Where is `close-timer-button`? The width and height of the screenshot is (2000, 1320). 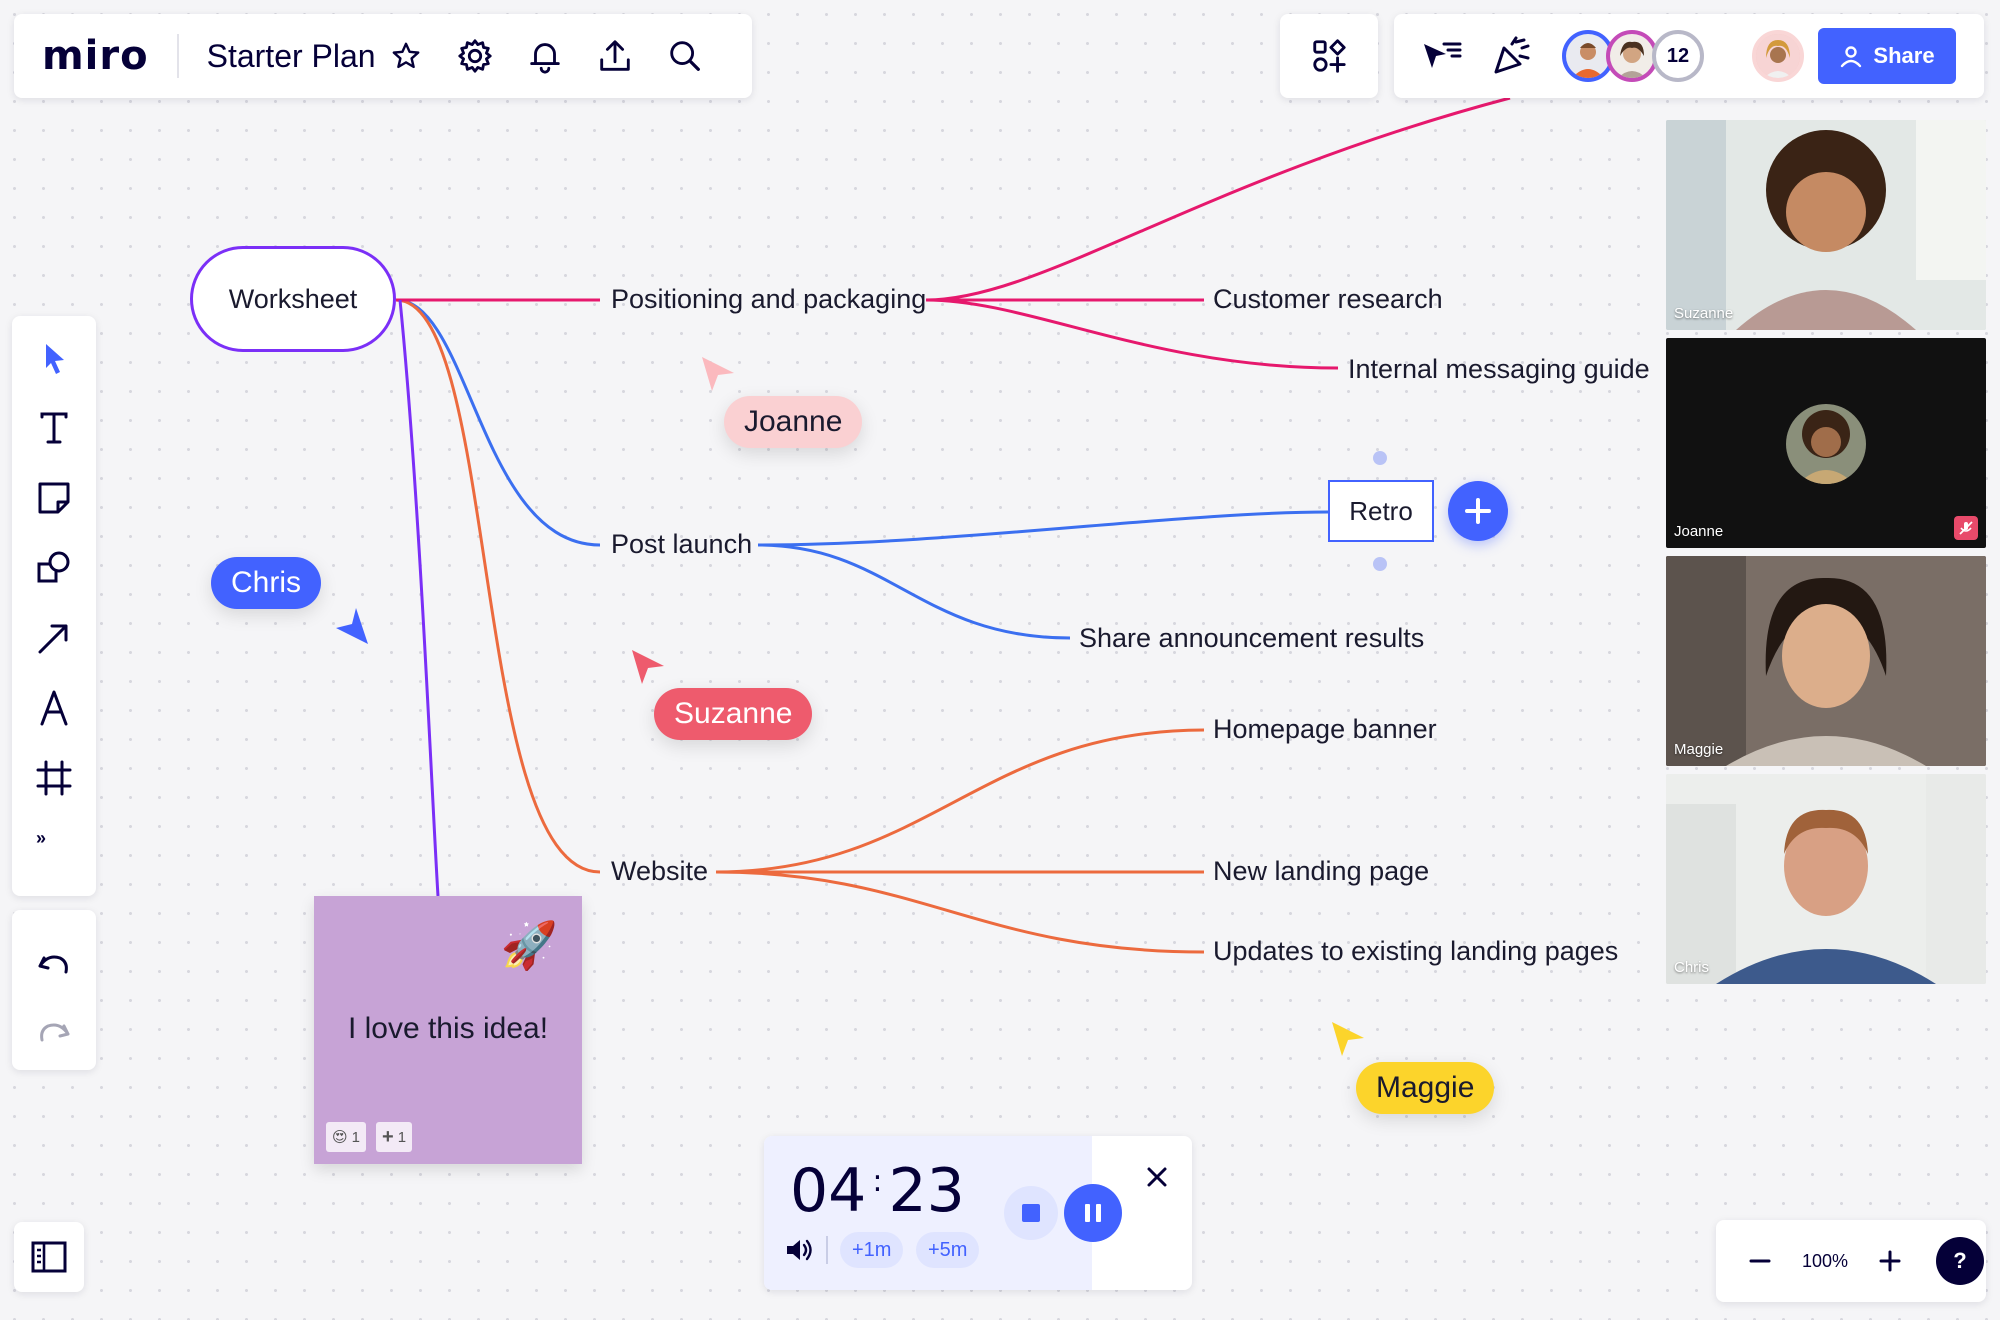 close-timer-button is located at coordinates (1157, 1177).